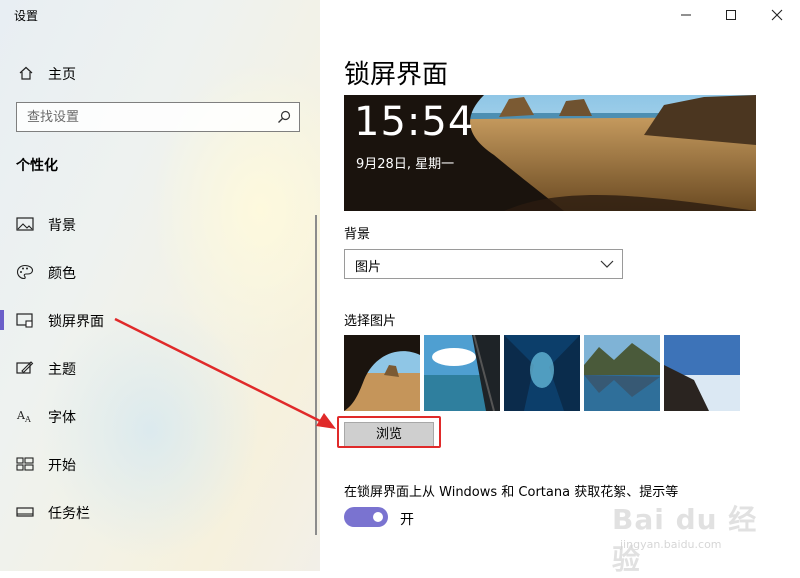 Image resolution: width=800 pixels, height=578 pixels. Describe the element at coordinates (25, 224) in the screenshot. I see `image-icon` at that location.